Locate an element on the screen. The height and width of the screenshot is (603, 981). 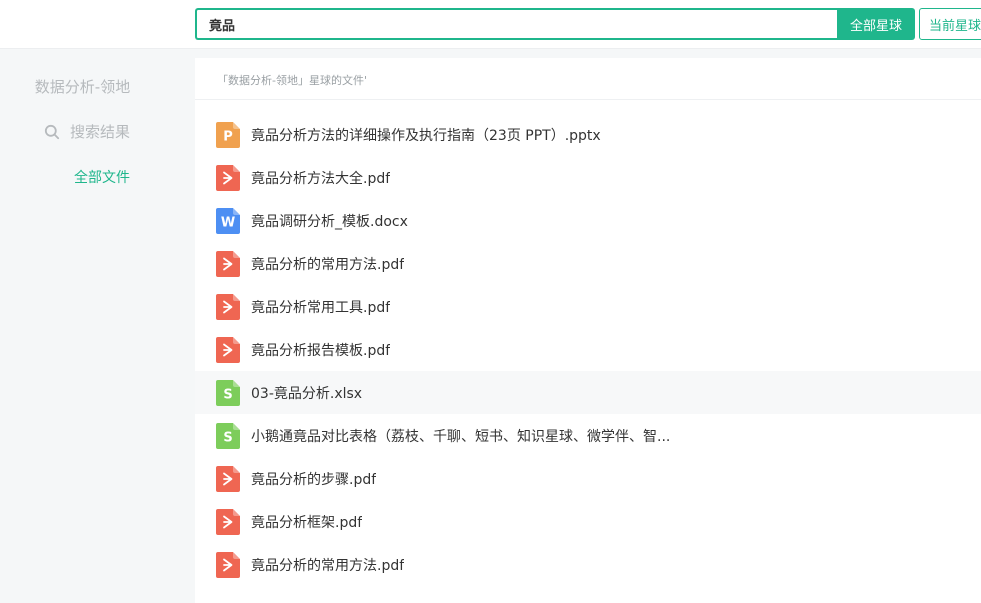
search-box is located at coordinates (516, 24).